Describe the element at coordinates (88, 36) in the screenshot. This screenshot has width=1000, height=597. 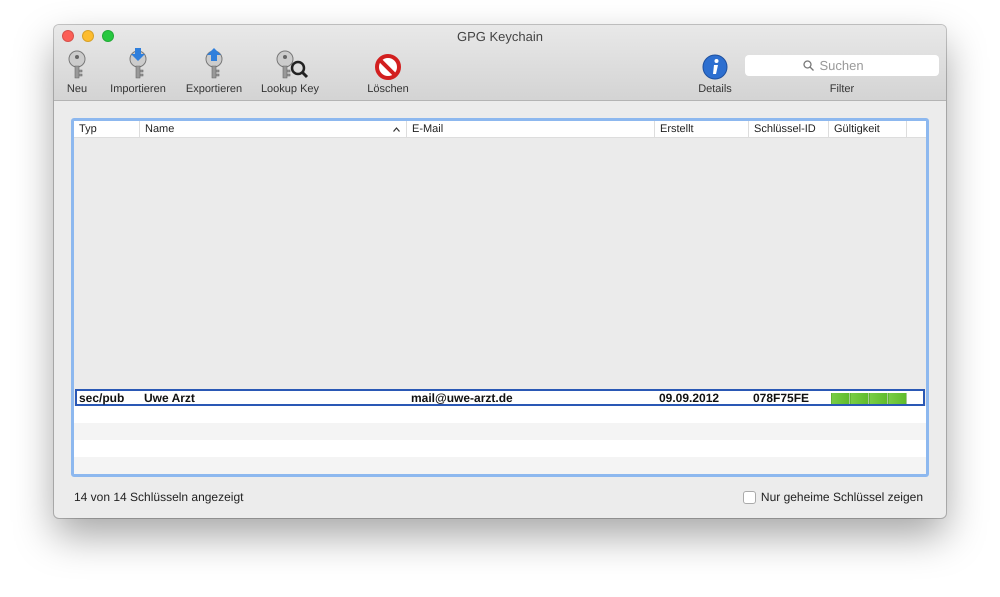
I see `minimize-button` at that location.